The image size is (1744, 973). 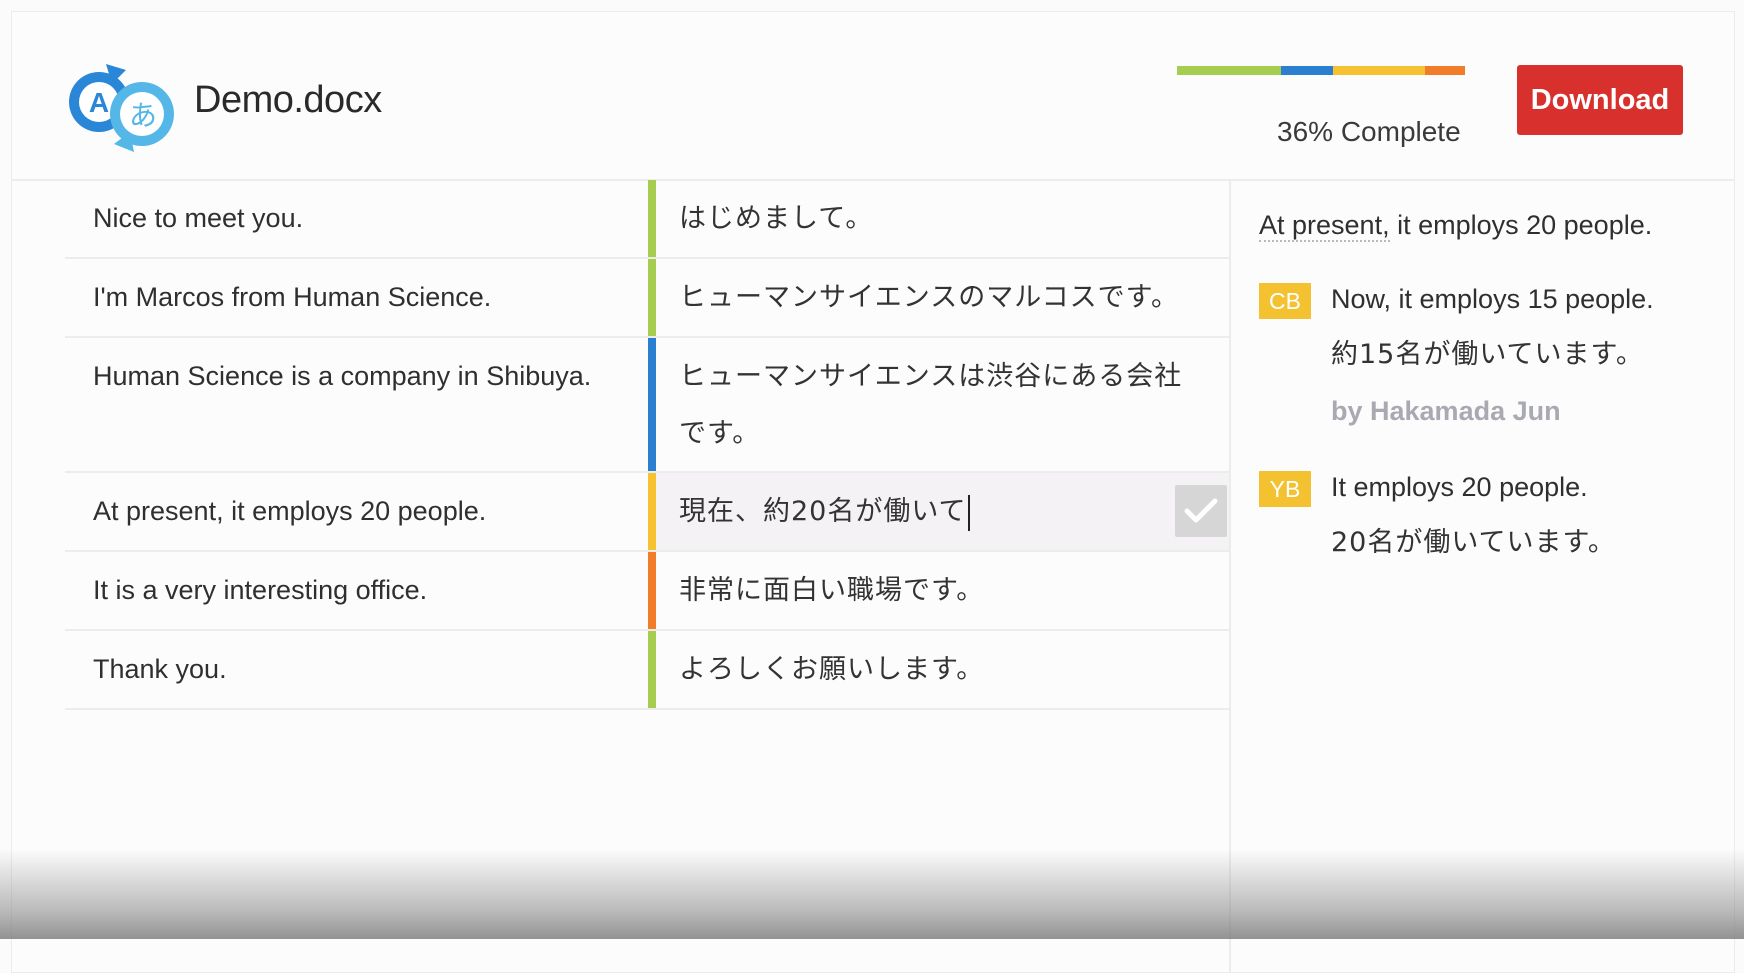 I want to click on target-text: ヒューマンサイエンスは渋谷にある会社です。, so click(x=939, y=400).